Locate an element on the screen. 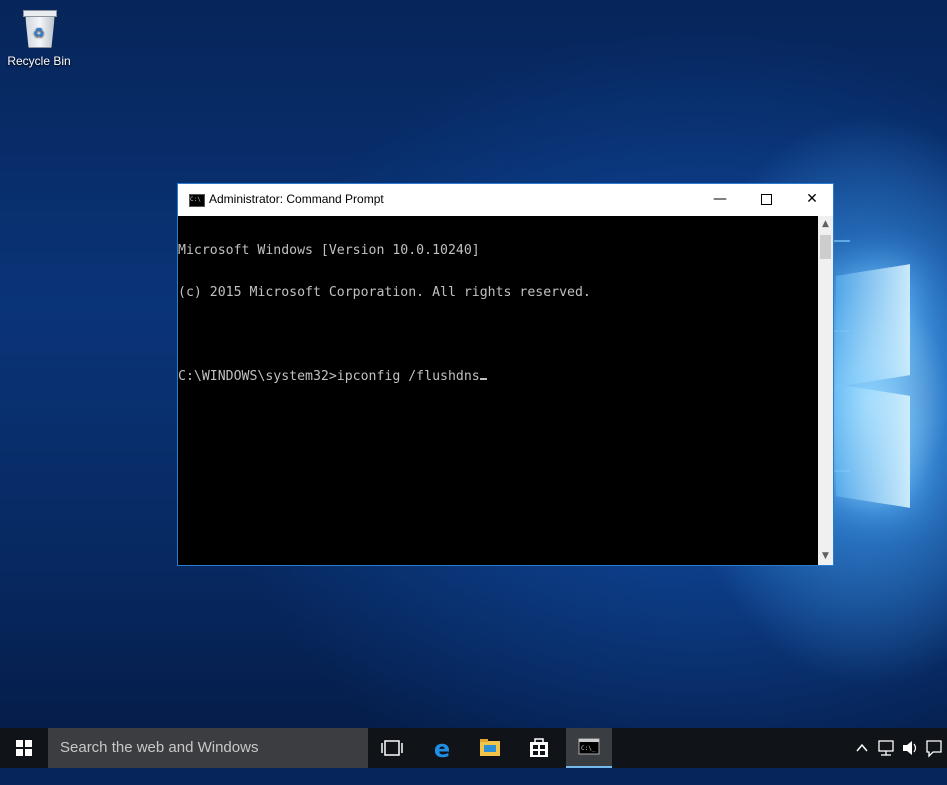 This screenshot has height=785, width=947. search-placeholder: Search the web and Windows is located at coordinates (159, 747).